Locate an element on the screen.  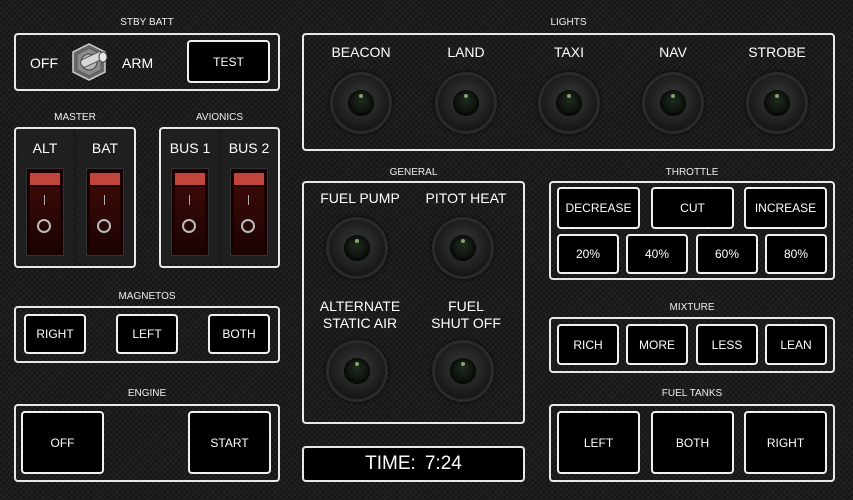
master-bat-label: BAT is located at coordinates (105, 148).